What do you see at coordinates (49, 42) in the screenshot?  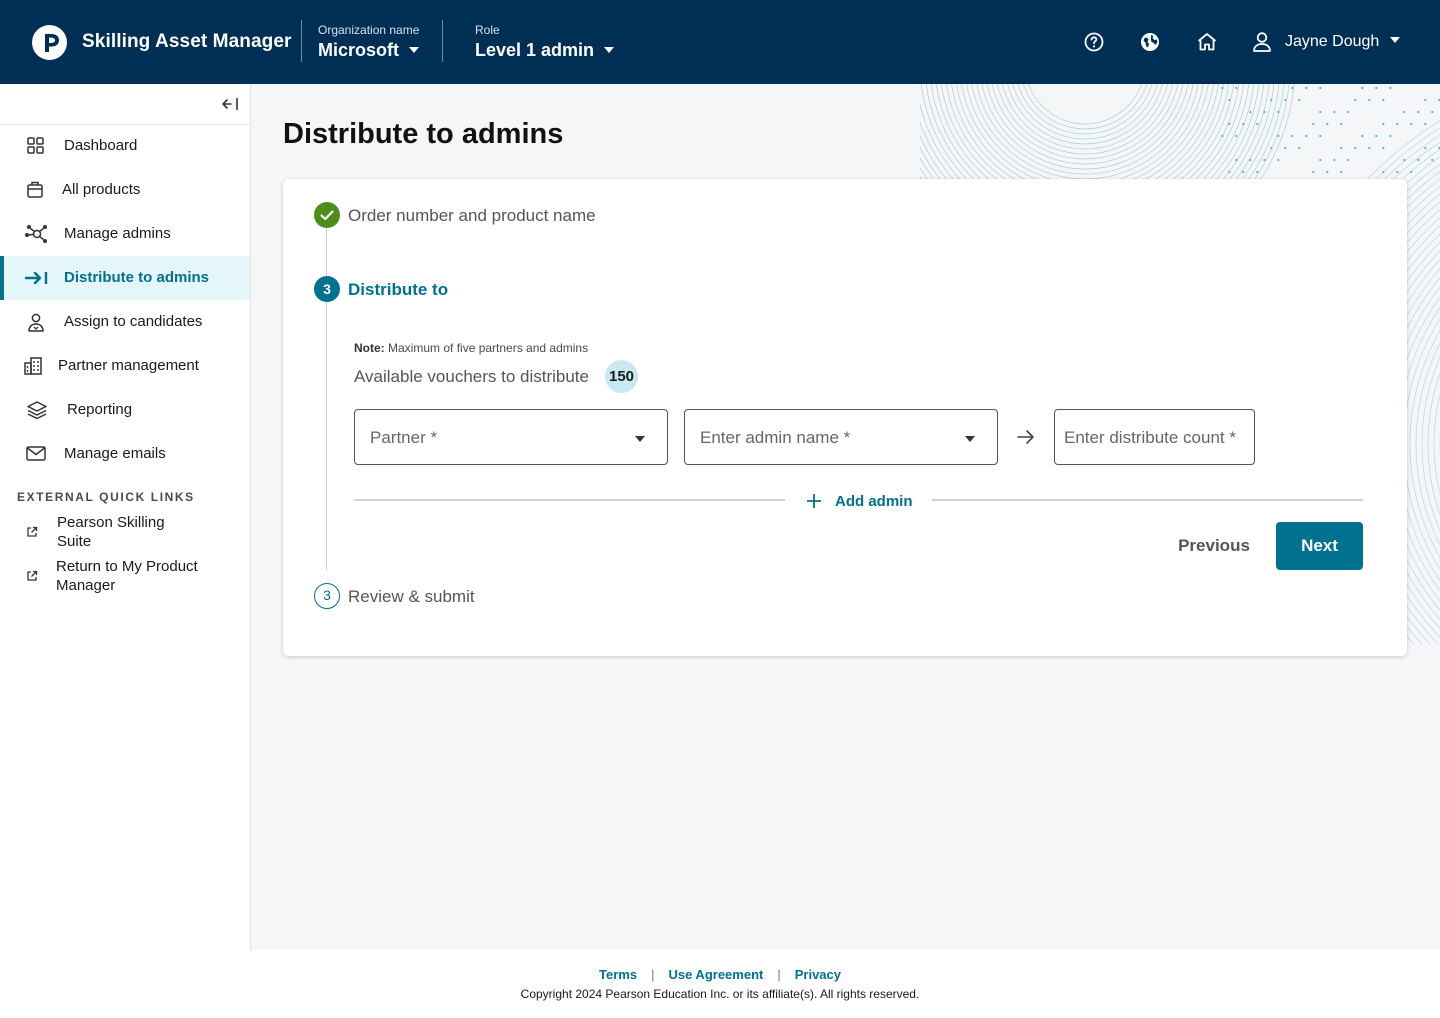 I see `pearson-logo` at bounding box center [49, 42].